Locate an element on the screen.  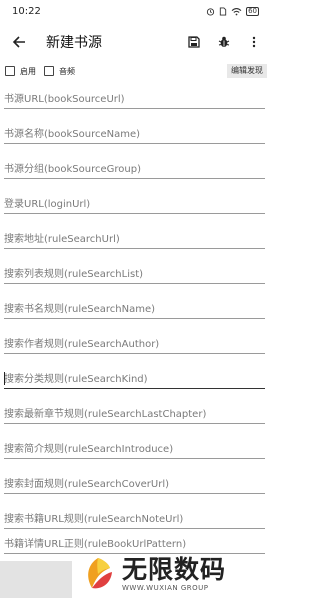
audio-label: 音频 is located at coordinates (67, 71).